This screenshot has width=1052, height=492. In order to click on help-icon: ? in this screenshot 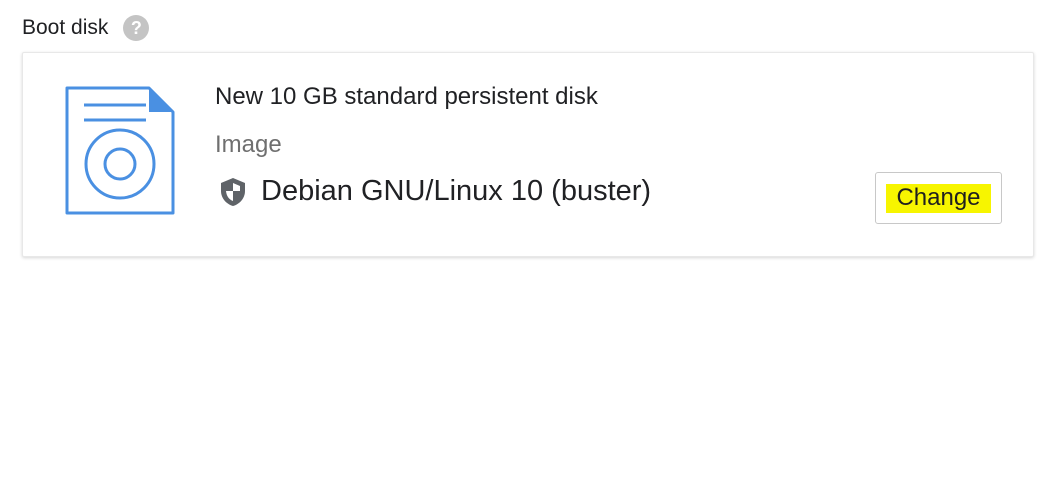, I will do `click(136, 28)`.